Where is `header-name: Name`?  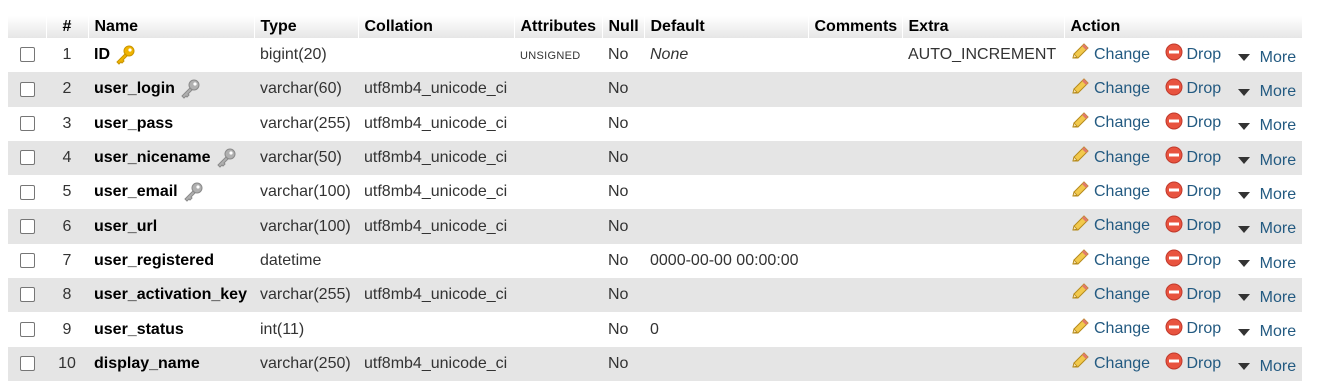
header-name: Name is located at coordinates (171, 27).